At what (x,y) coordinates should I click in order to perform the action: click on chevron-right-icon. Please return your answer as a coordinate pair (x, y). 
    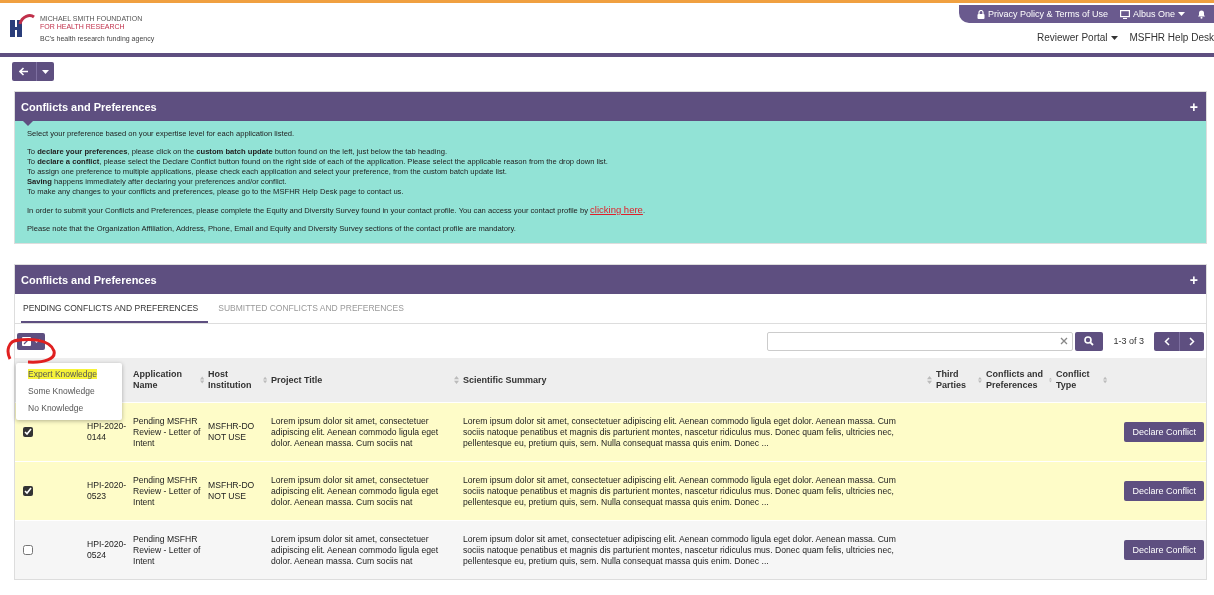
    Looking at the image, I should click on (1192, 341).